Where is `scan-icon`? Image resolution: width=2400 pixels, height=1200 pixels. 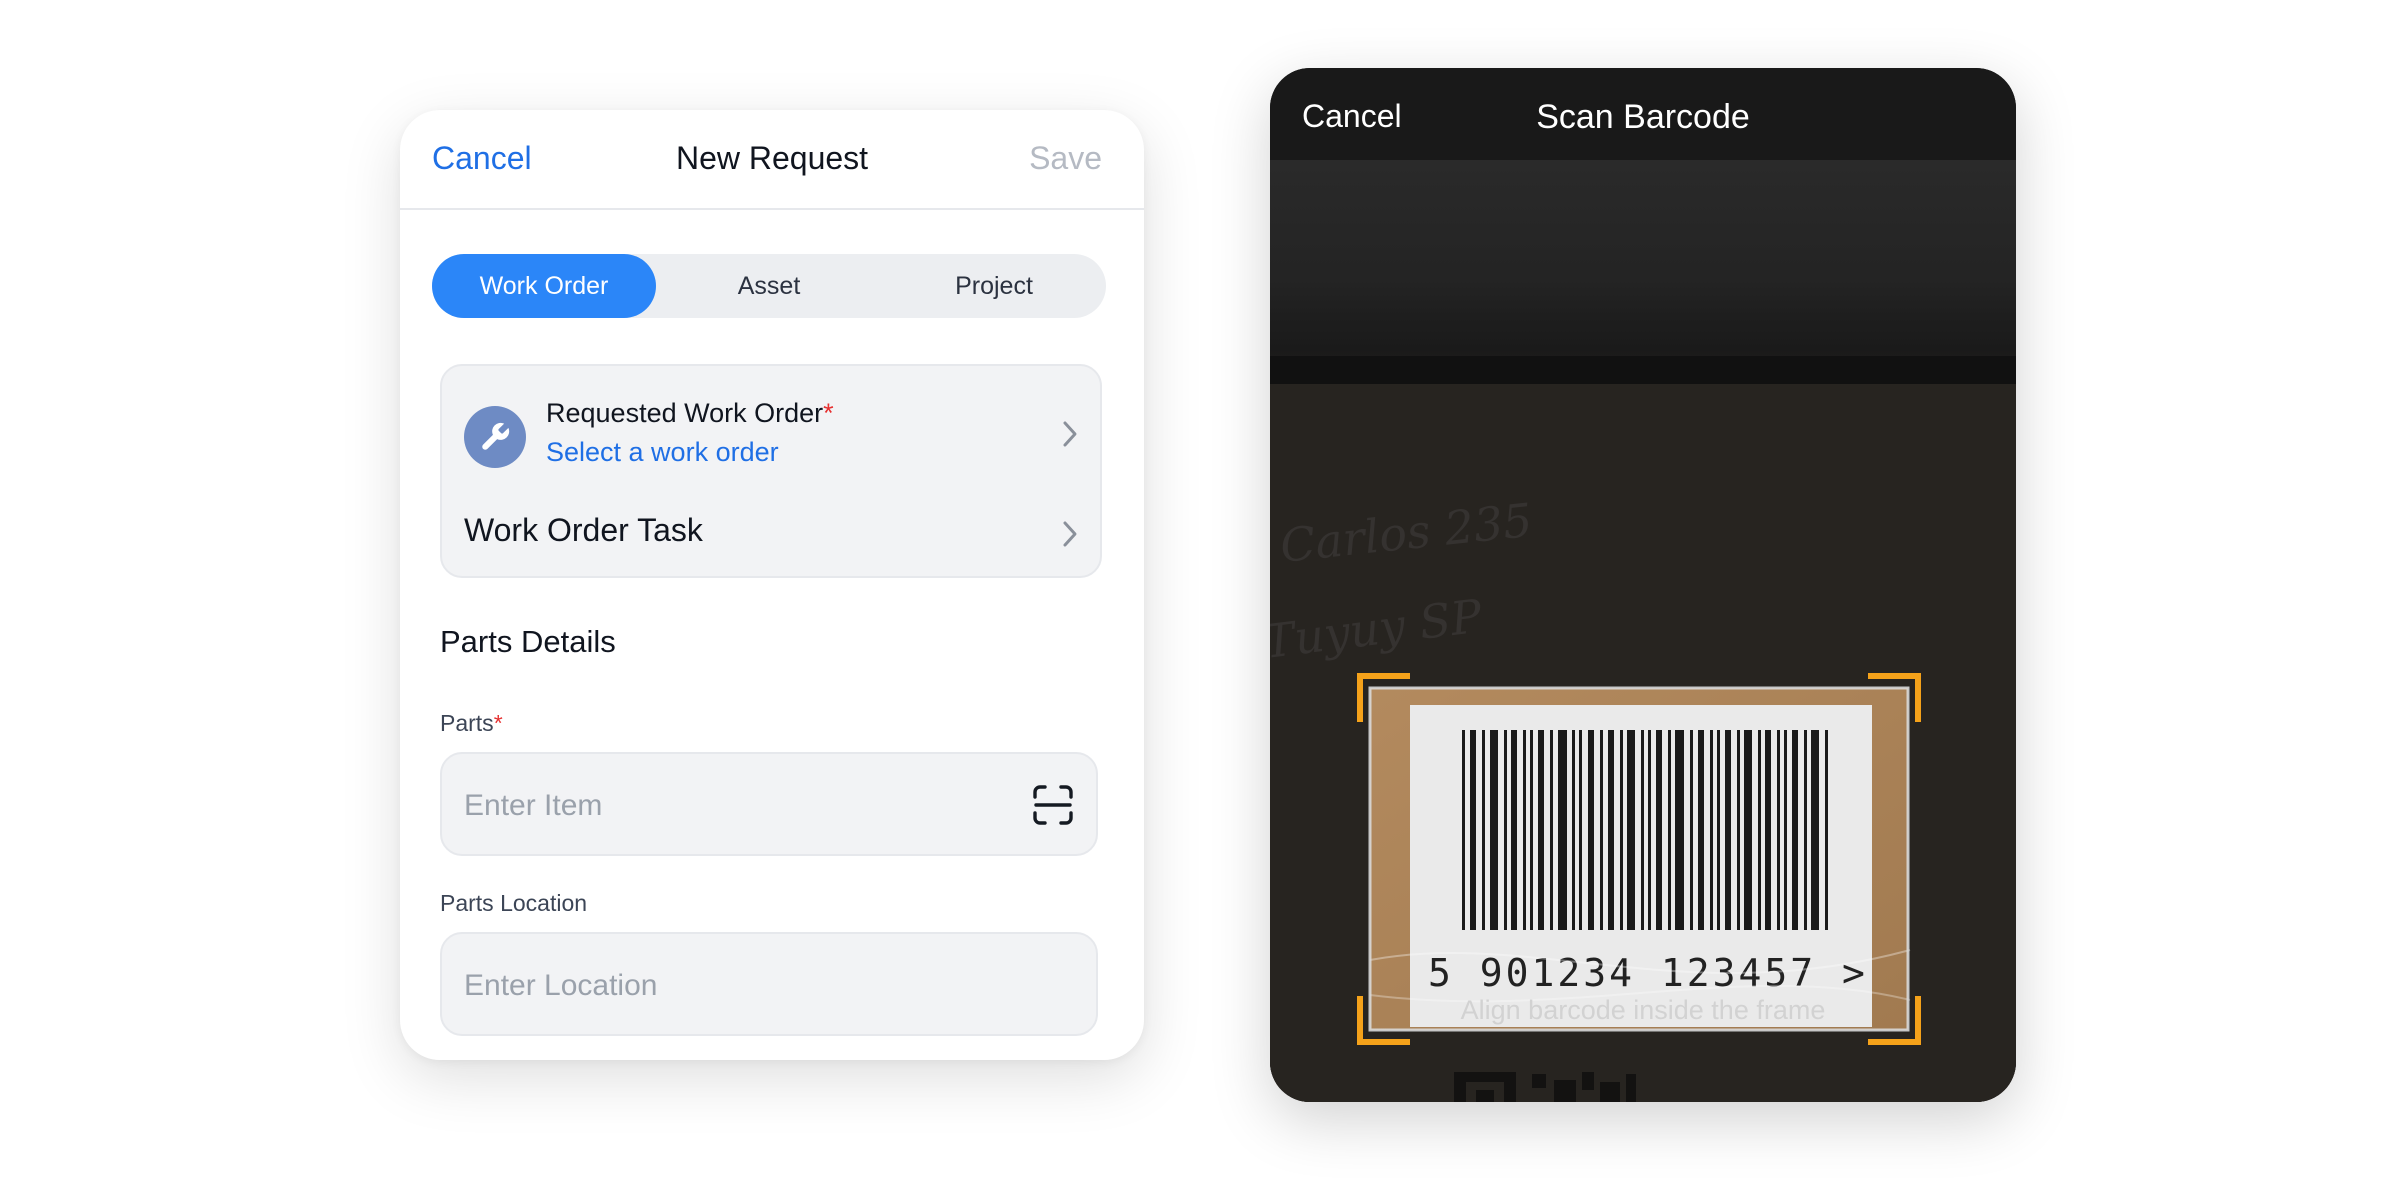
scan-icon is located at coordinates (1053, 805).